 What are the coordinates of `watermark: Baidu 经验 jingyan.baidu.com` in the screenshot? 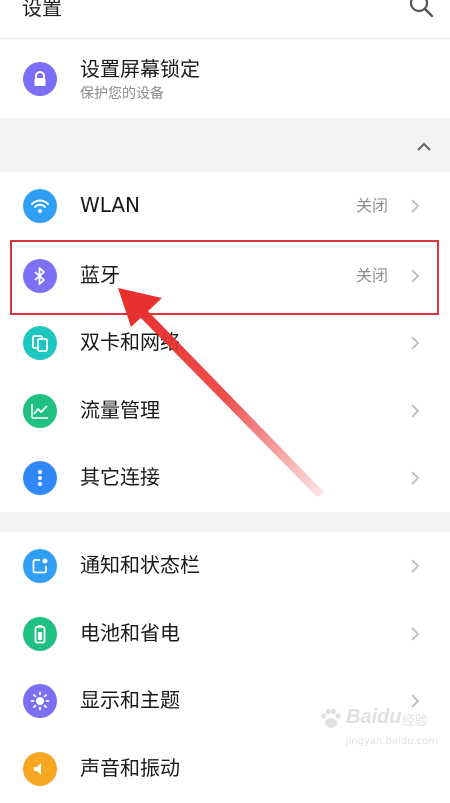 It's located at (378, 728).